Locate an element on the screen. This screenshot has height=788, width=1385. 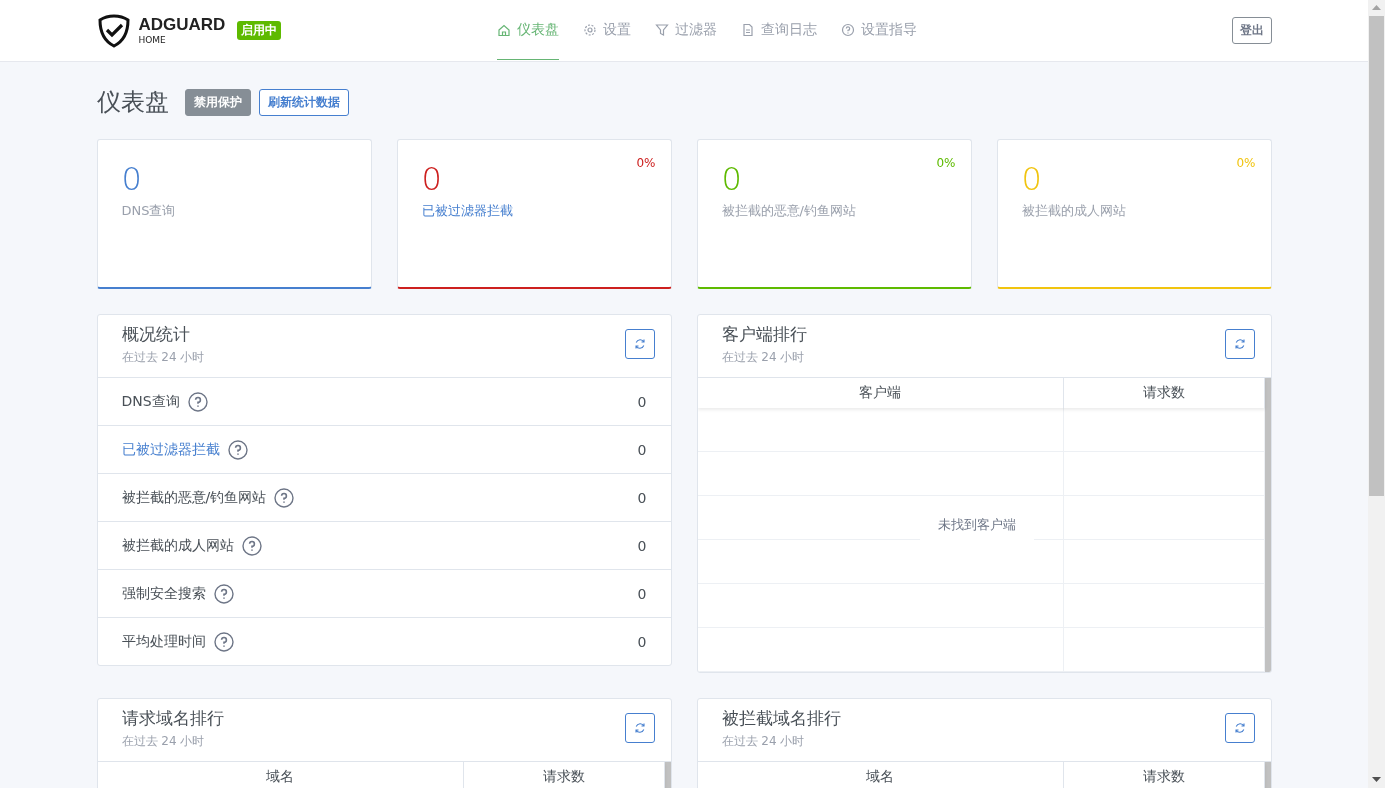
scroll-down-icon is located at coordinates (1376, 780).